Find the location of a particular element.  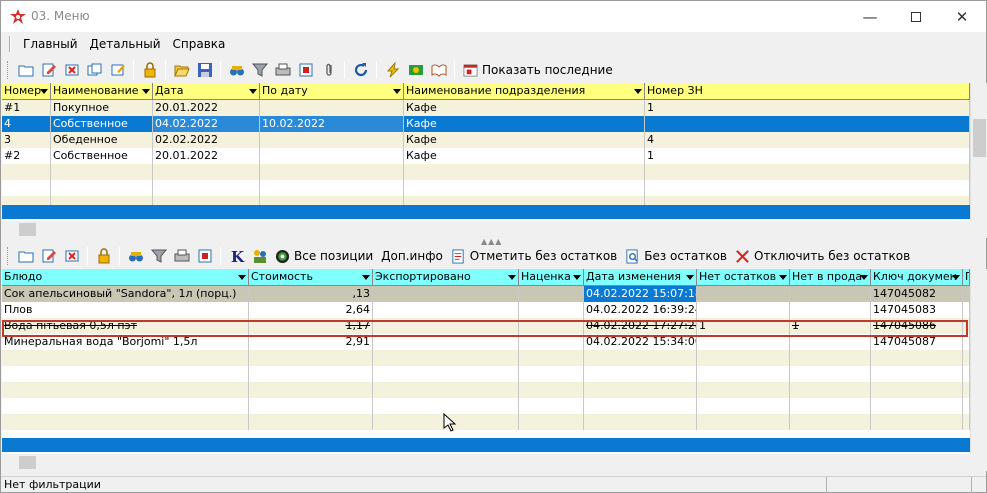

column-header-2: Экспортировано is located at coordinates (446, 277).